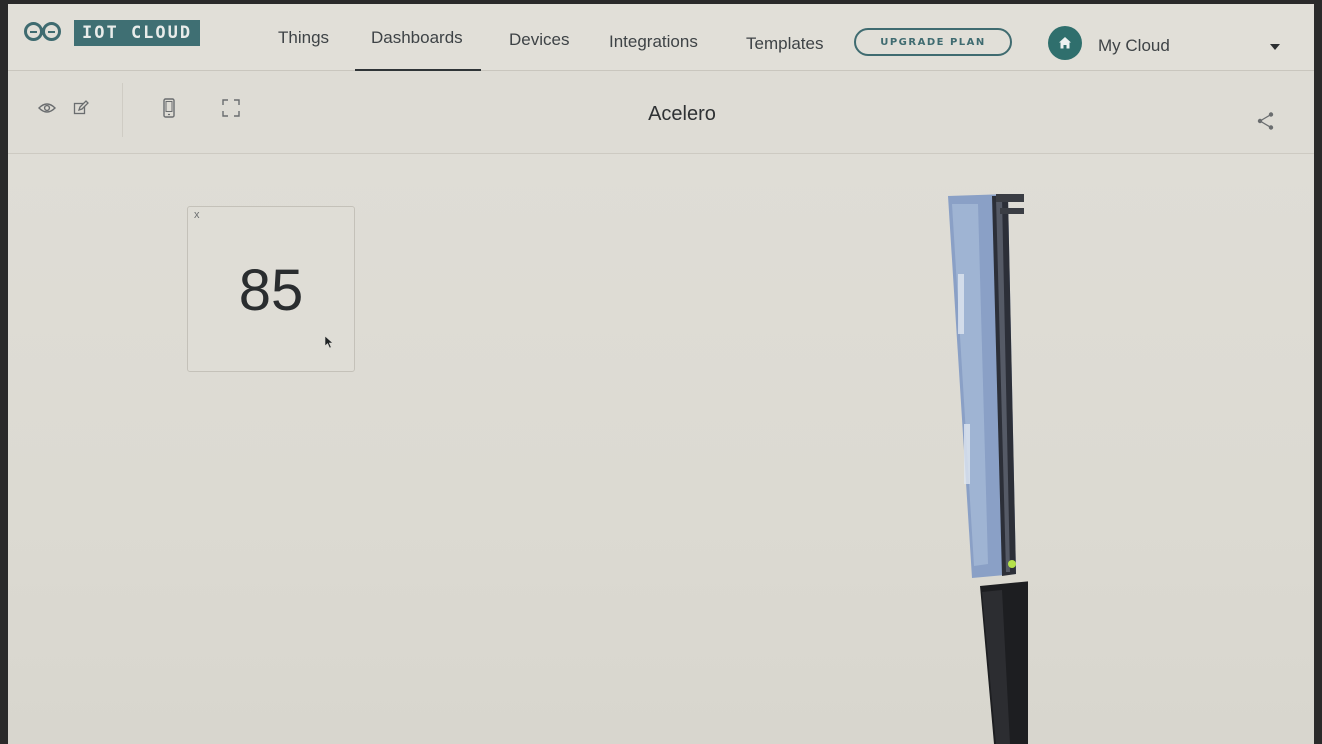  I want to click on microcontroller-board-image, so click(988, 469).